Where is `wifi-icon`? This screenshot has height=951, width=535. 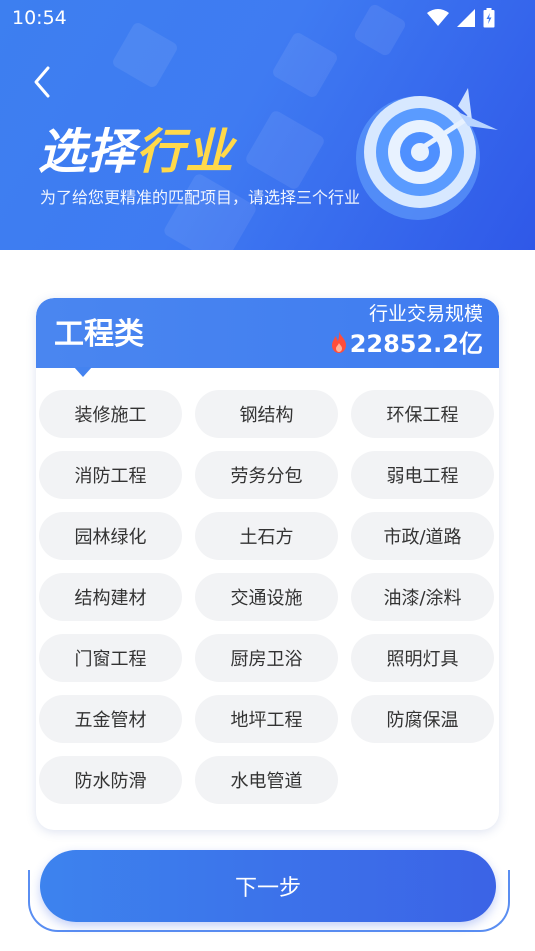
wifi-icon is located at coordinates (438, 17).